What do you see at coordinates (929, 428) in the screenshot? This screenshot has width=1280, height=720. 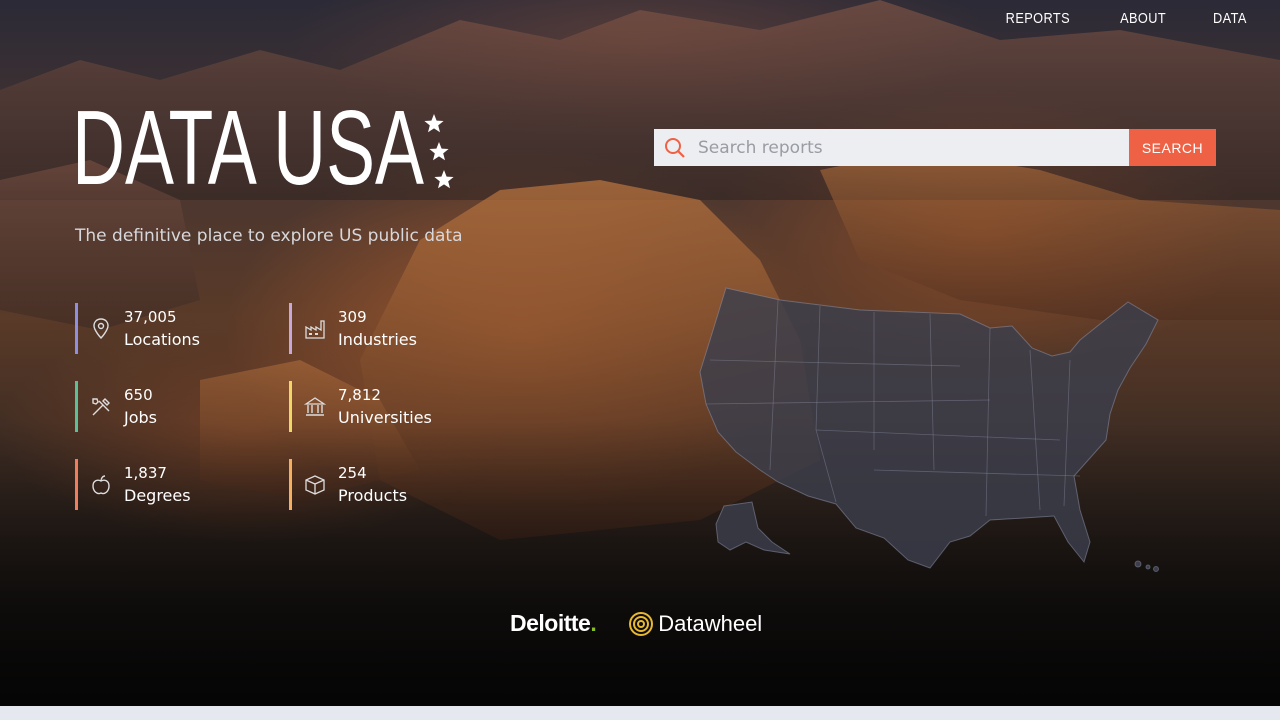 I see `map-contiguous-us` at bounding box center [929, 428].